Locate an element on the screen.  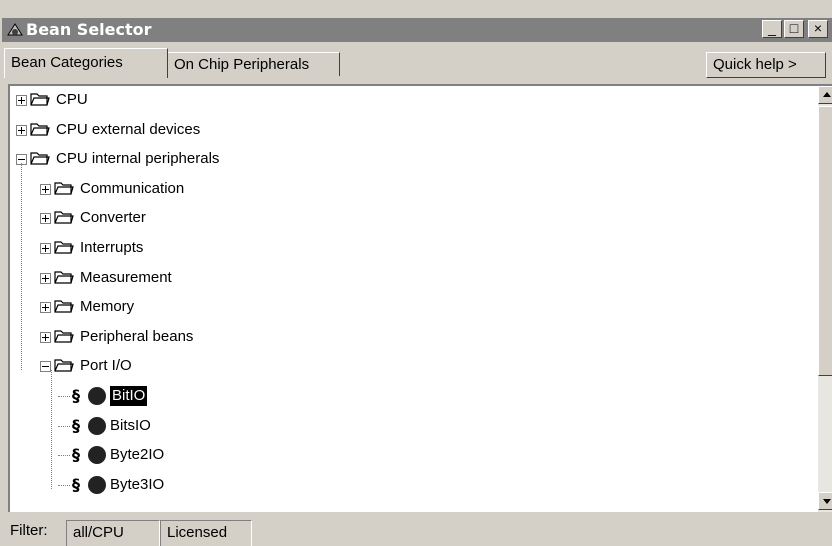
tree-item: CPU is located at coordinates (410, 100).